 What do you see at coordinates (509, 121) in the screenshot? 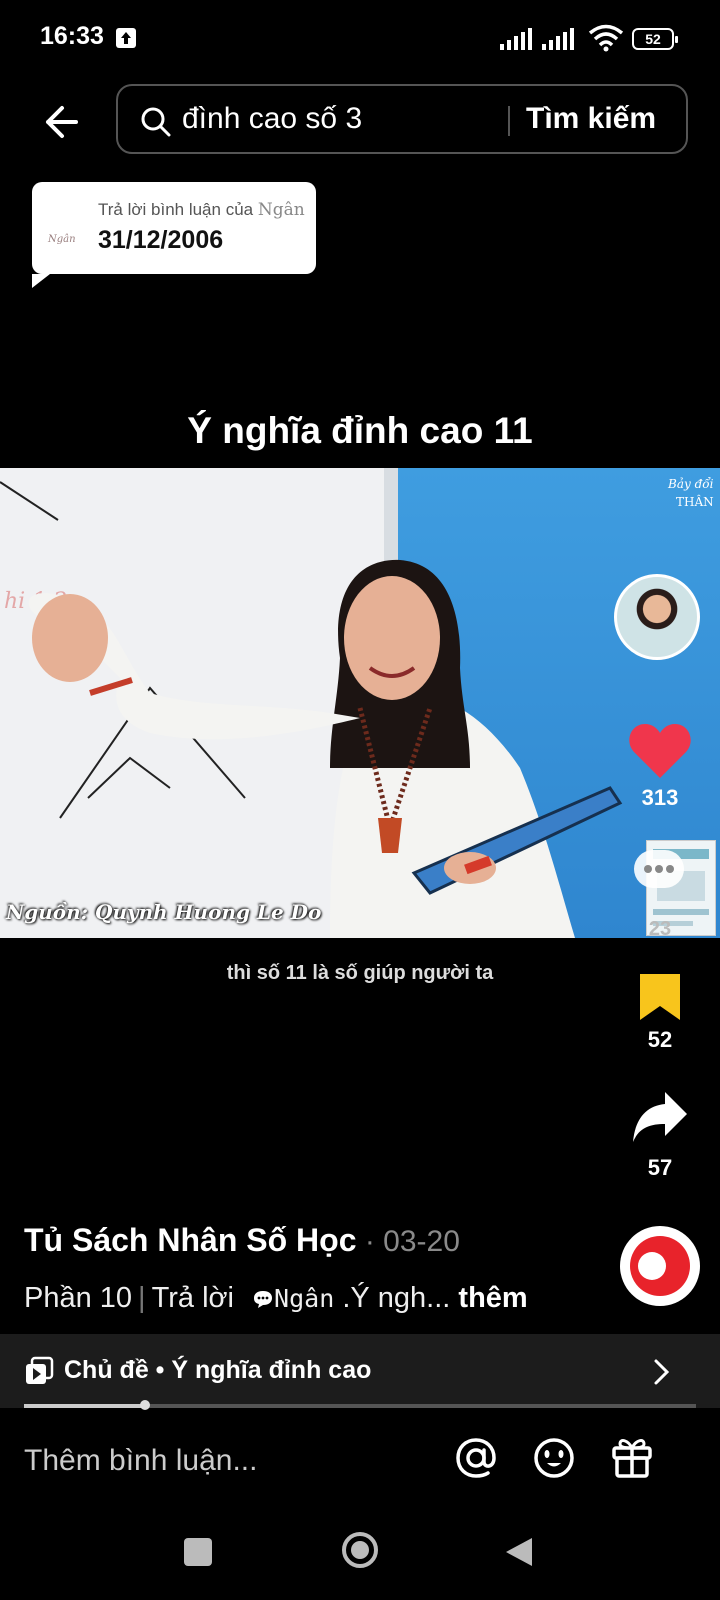
I see `search-divider` at bounding box center [509, 121].